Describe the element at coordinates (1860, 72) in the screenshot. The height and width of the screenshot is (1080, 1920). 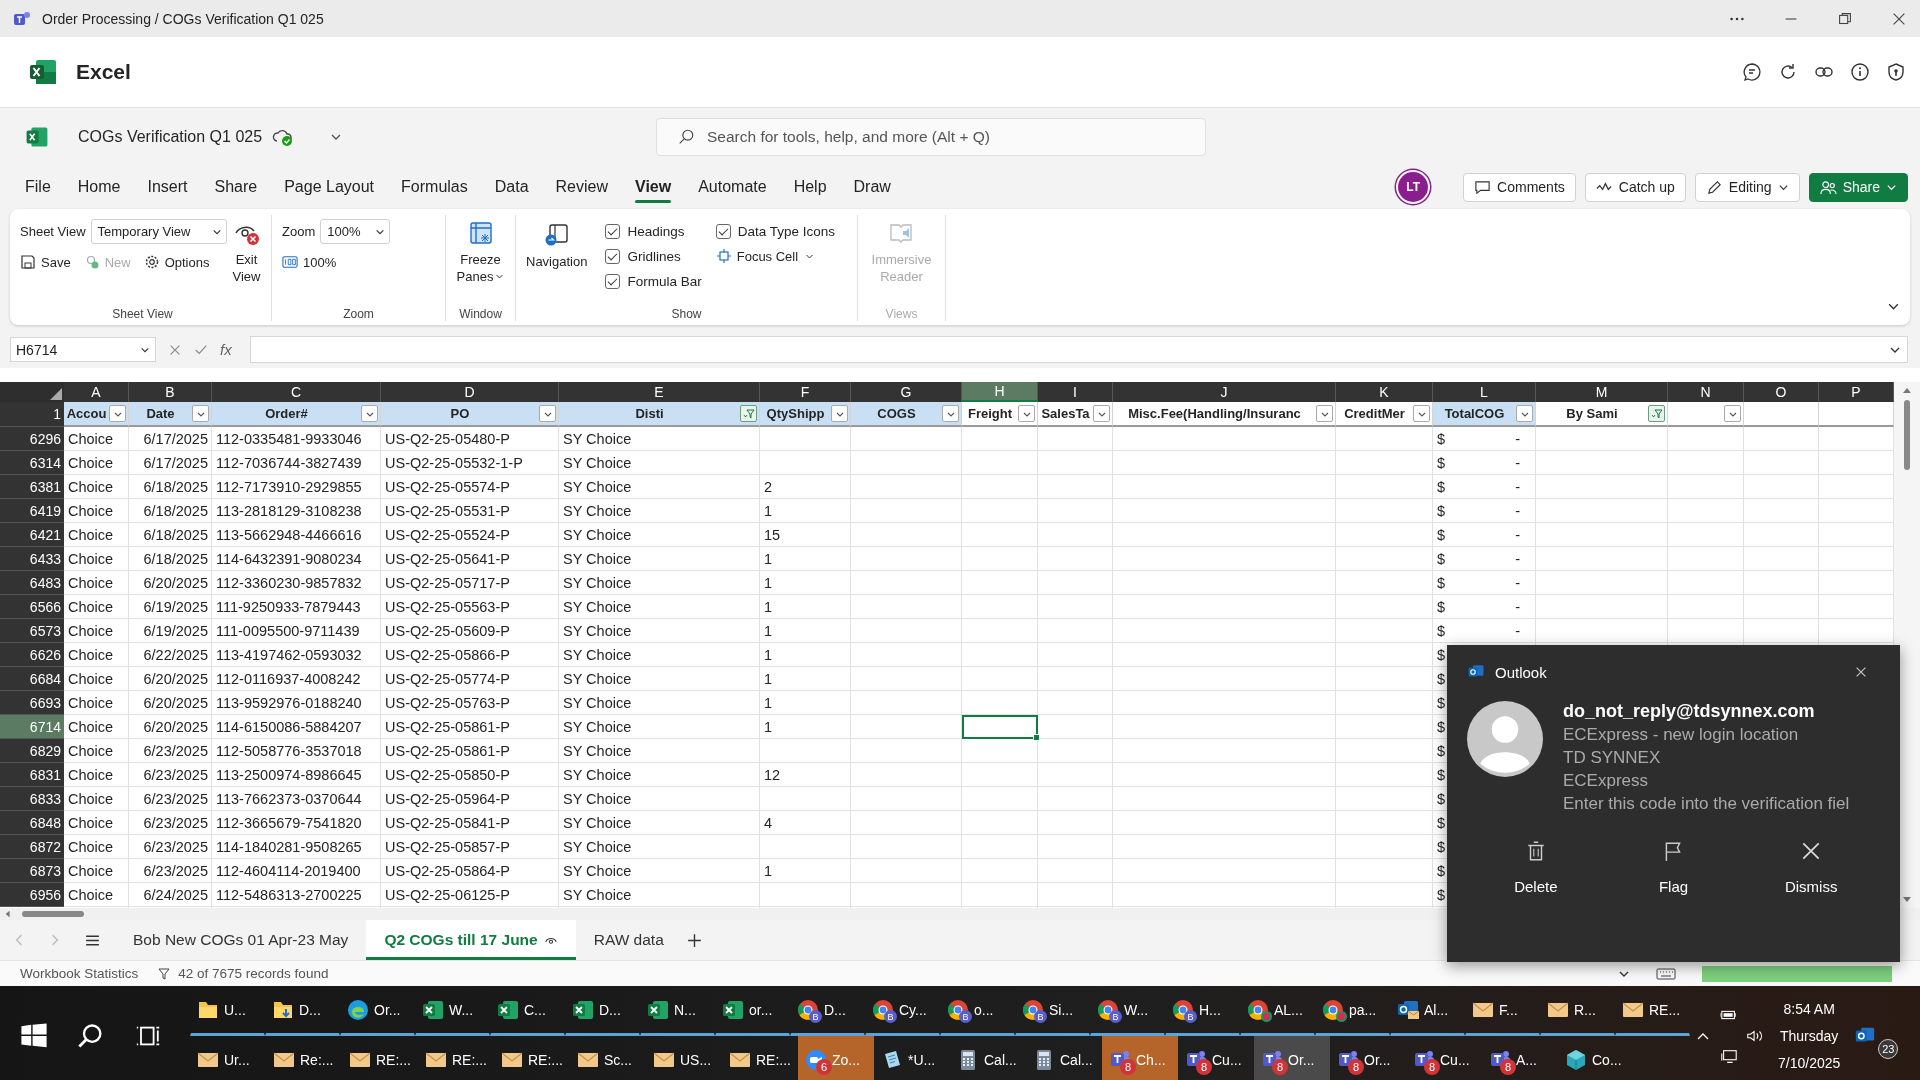
I see `info-icon` at that location.